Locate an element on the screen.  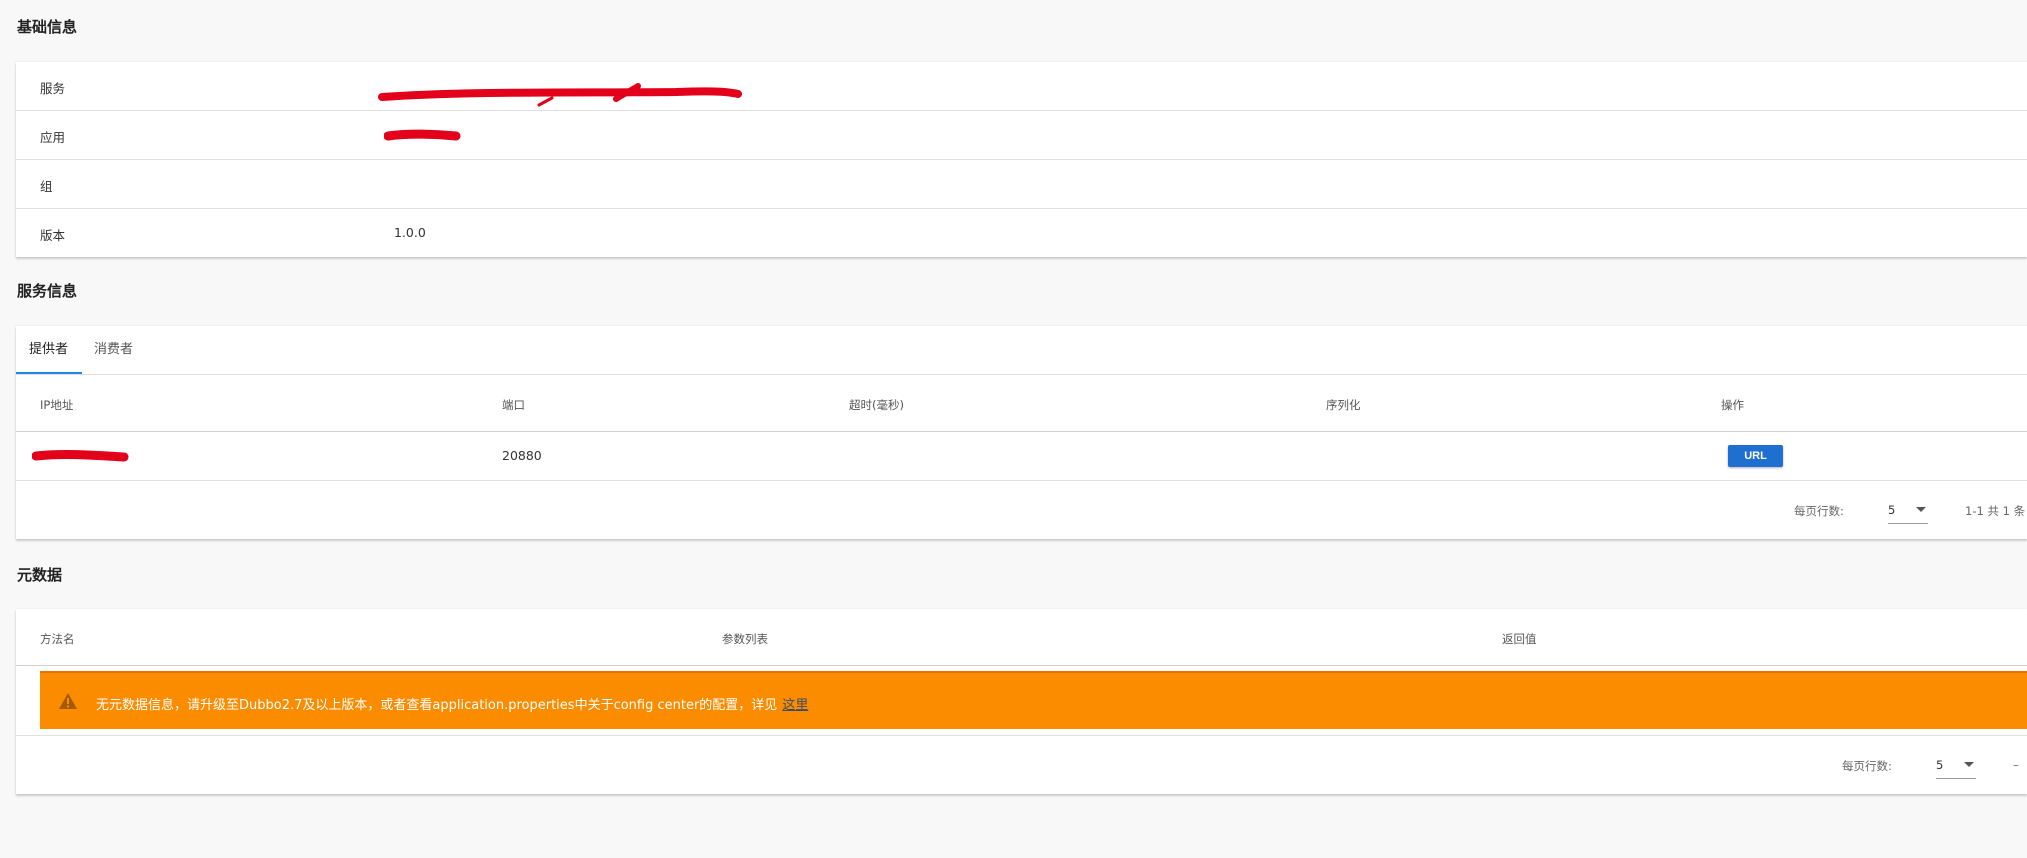
application-label: 应用 is located at coordinates (53, 137).